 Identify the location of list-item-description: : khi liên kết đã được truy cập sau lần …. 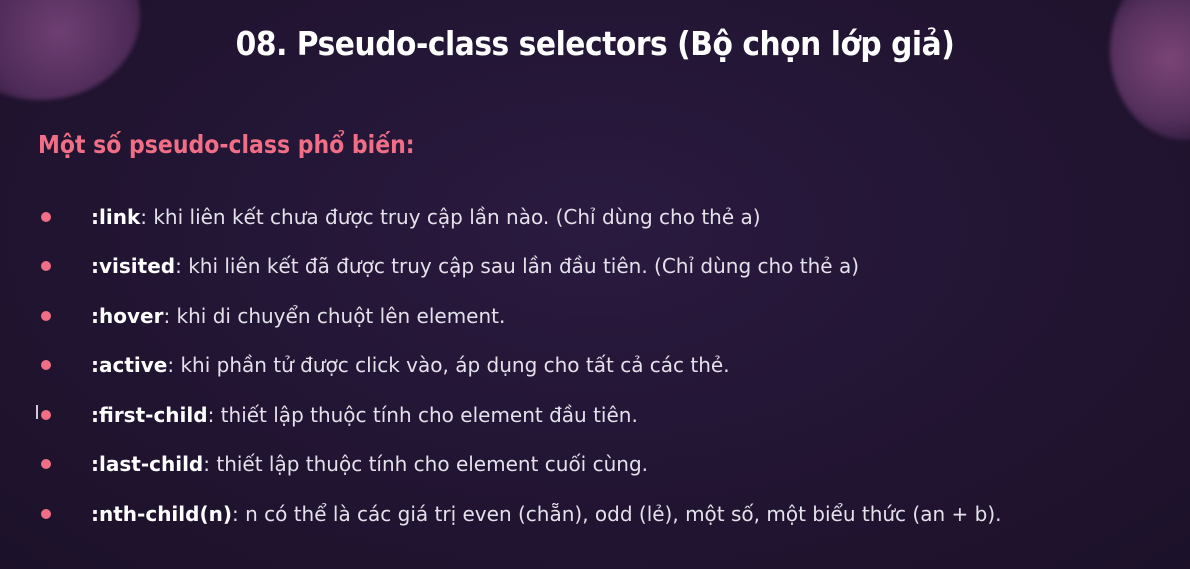
(517, 266).